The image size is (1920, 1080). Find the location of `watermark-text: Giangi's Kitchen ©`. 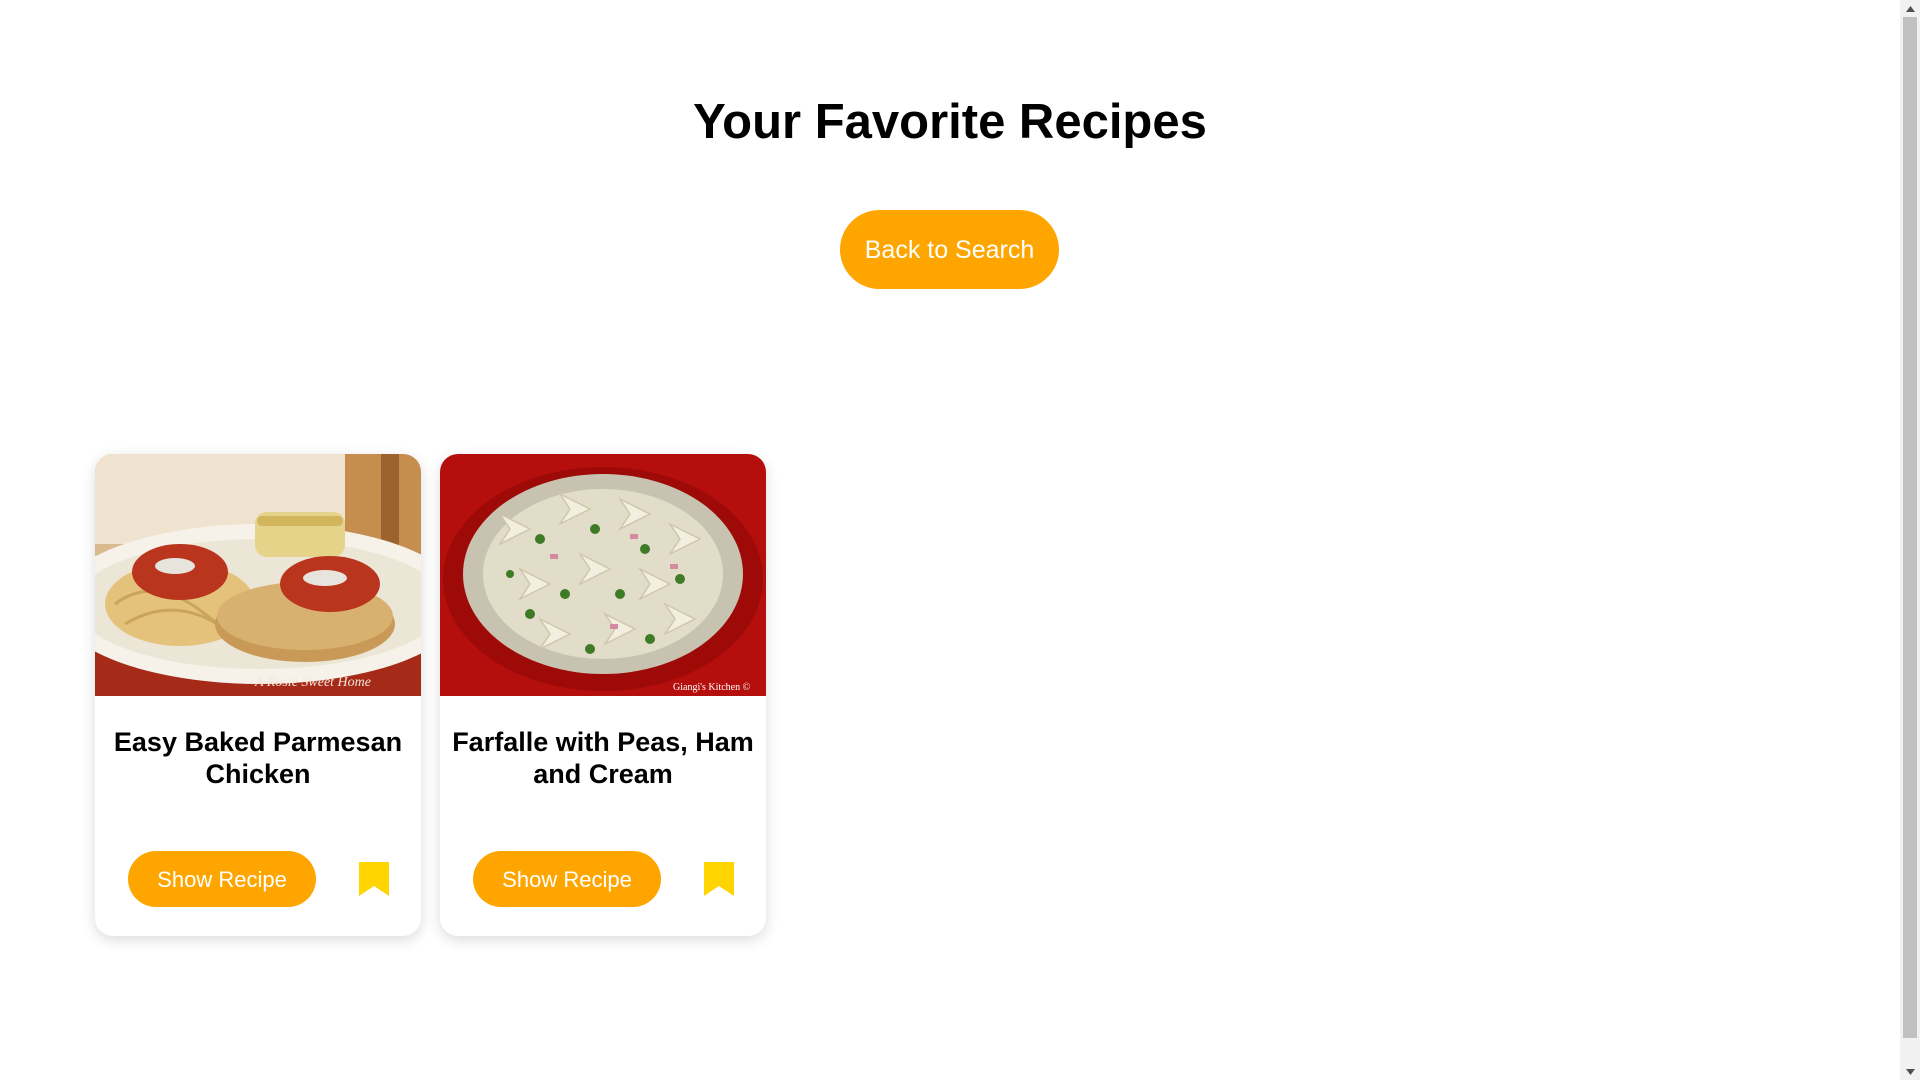

watermark-text: Giangi's Kitchen © is located at coordinates (712, 687).